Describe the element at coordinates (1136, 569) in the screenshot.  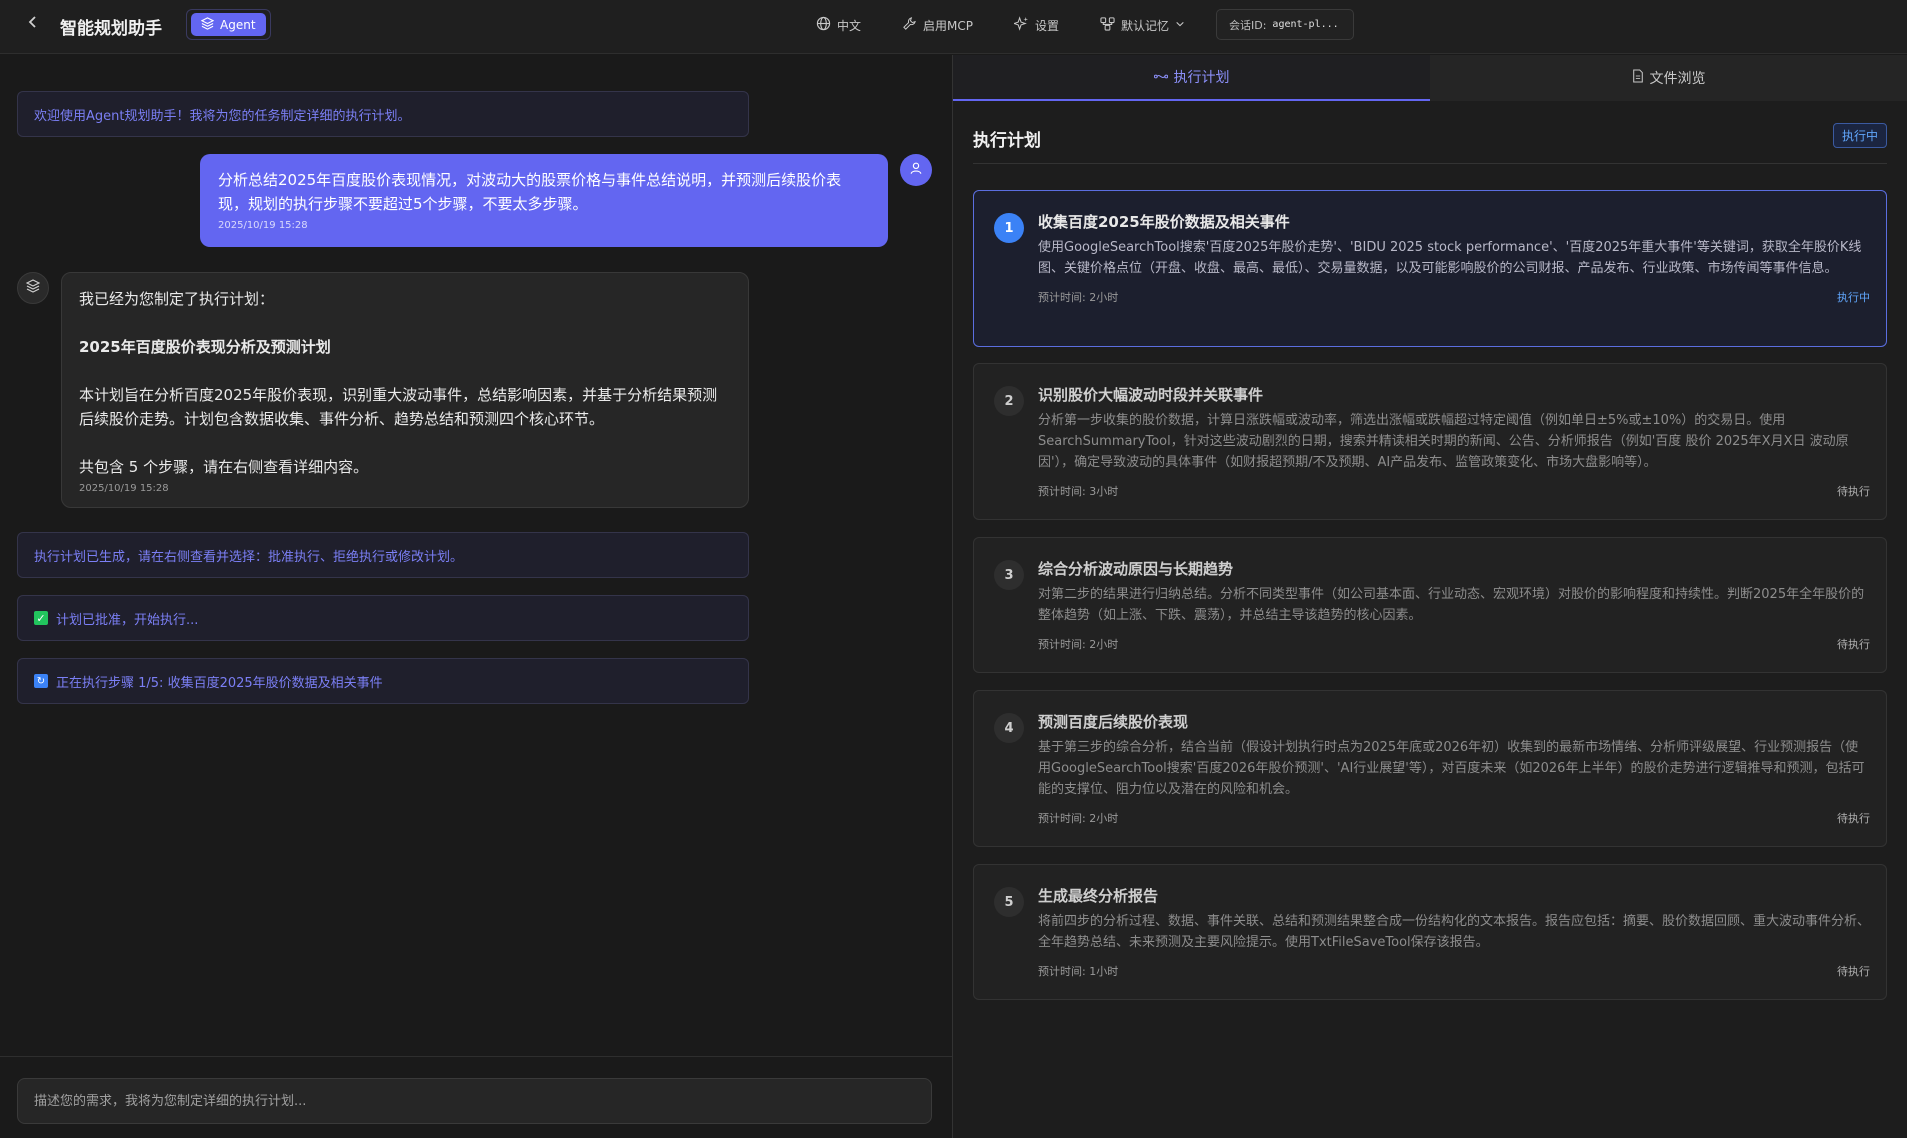
I see `step-title: 综合分析波动原因与长期趋势` at that location.